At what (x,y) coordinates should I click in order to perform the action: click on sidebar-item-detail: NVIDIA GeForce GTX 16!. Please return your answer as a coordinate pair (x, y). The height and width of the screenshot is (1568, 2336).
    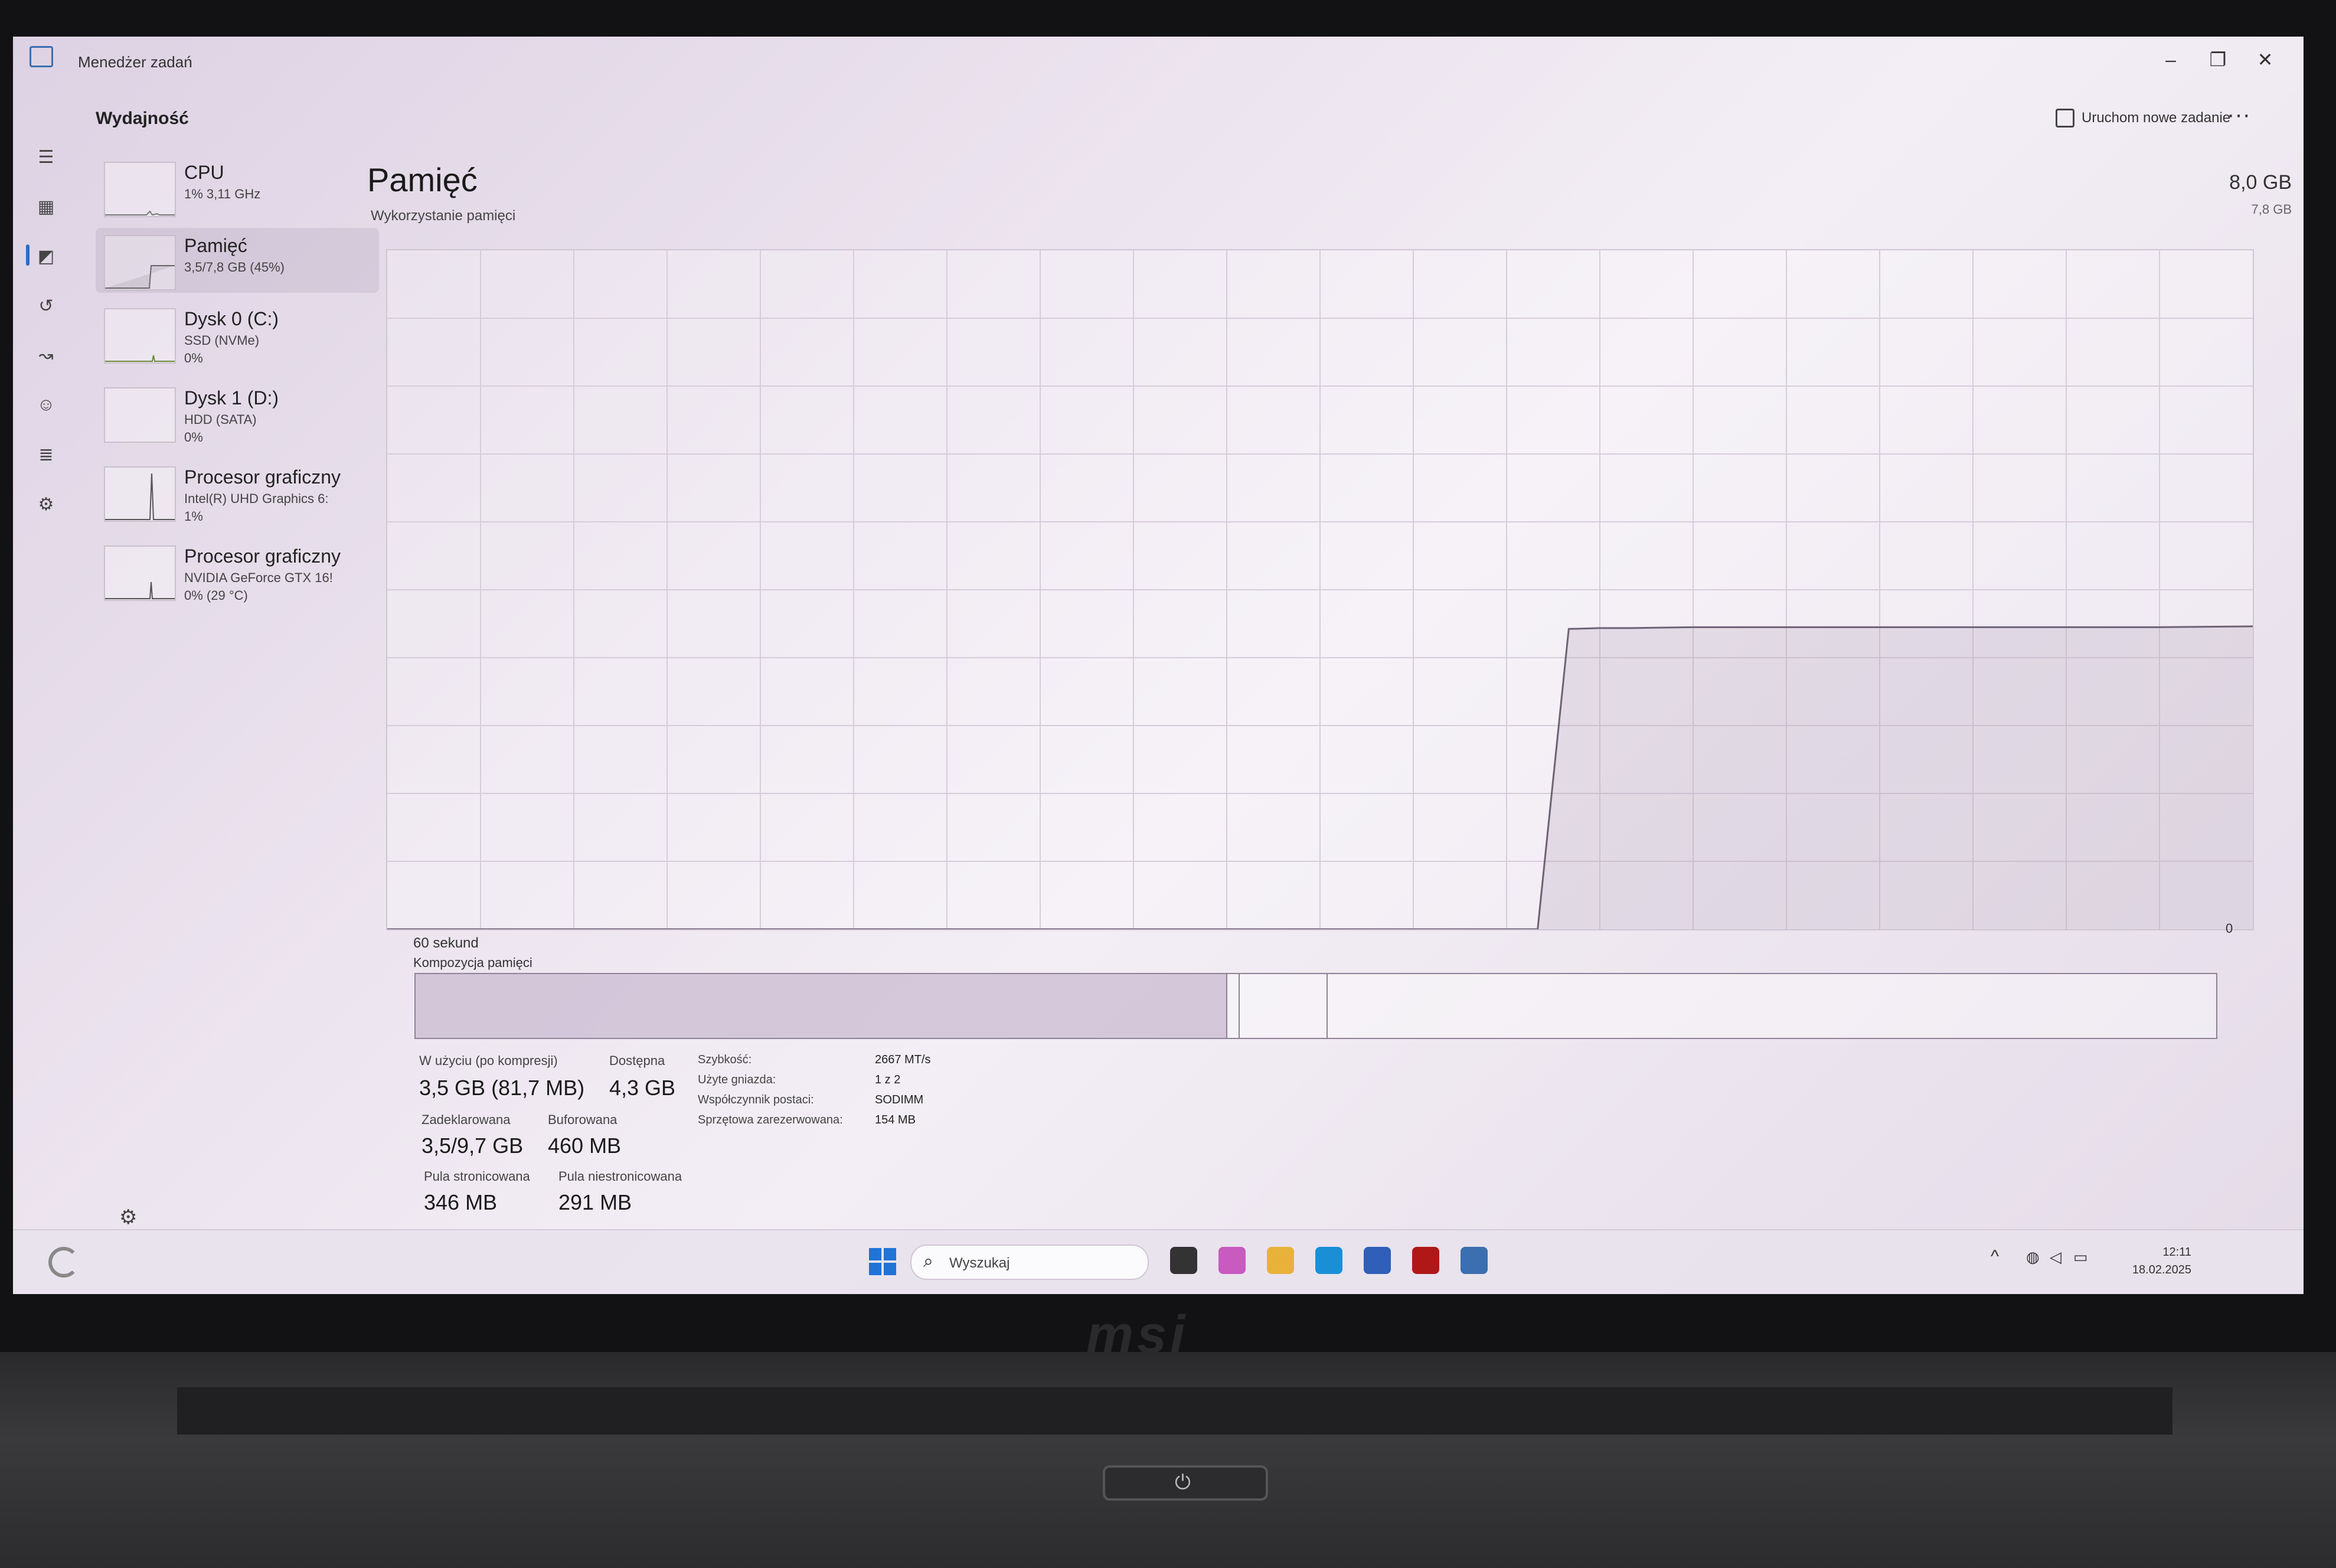
    Looking at the image, I should click on (258, 577).